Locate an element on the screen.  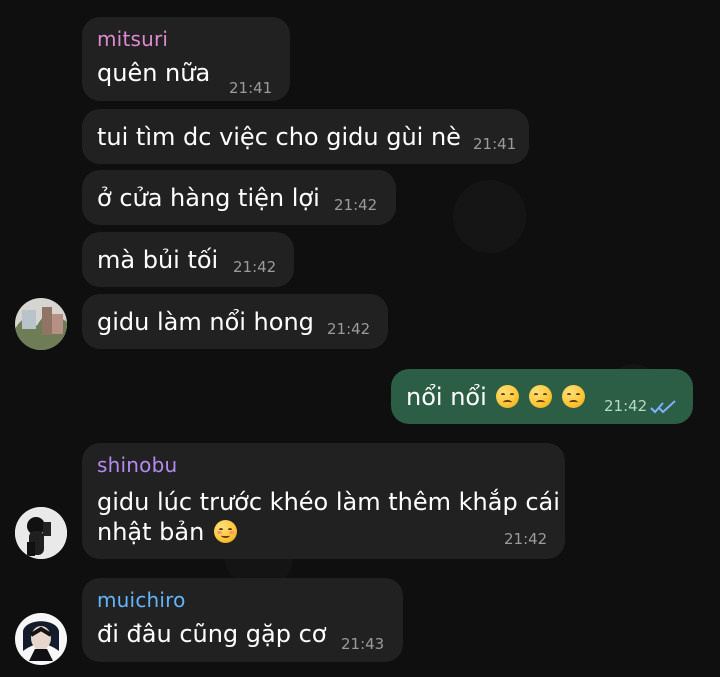
shinobu-avatar-image is located at coordinates (41, 533).